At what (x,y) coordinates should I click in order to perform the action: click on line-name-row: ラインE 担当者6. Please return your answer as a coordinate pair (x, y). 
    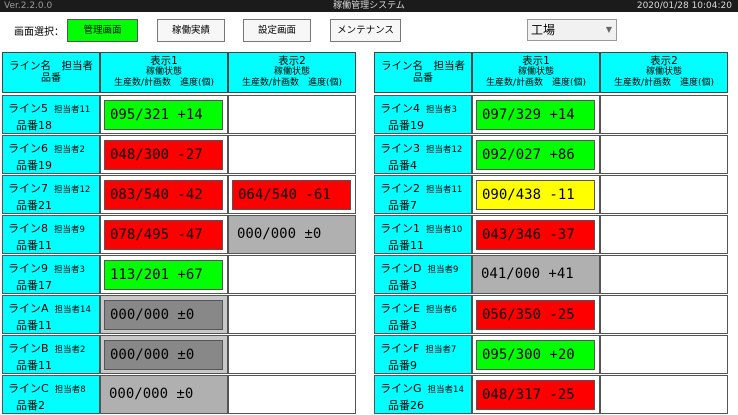
    Looking at the image, I should click on (418, 308).